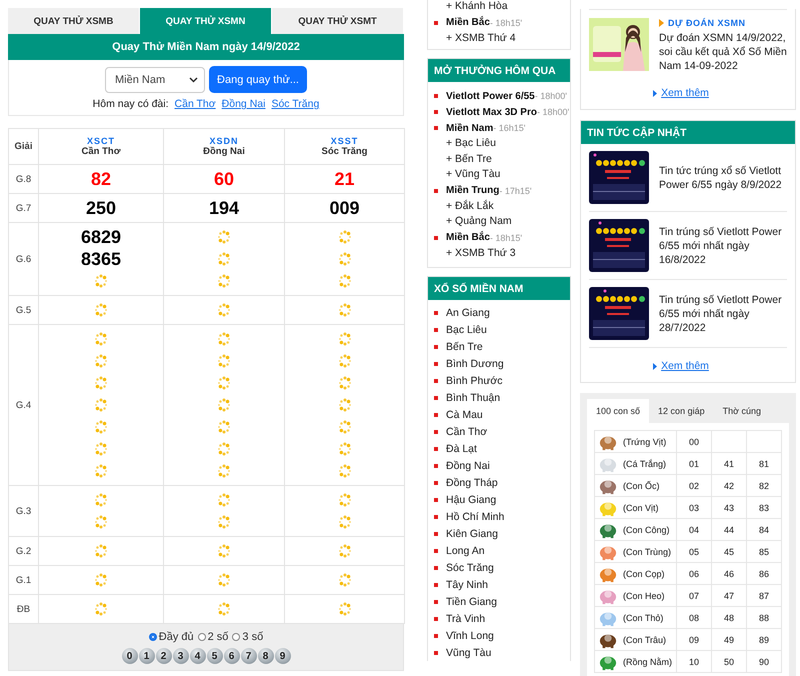 This screenshot has height=676, width=800. Describe the element at coordinates (338, 21) in the screenshot. I see `region-tab: QUAY THỬ XSMT` at that location.